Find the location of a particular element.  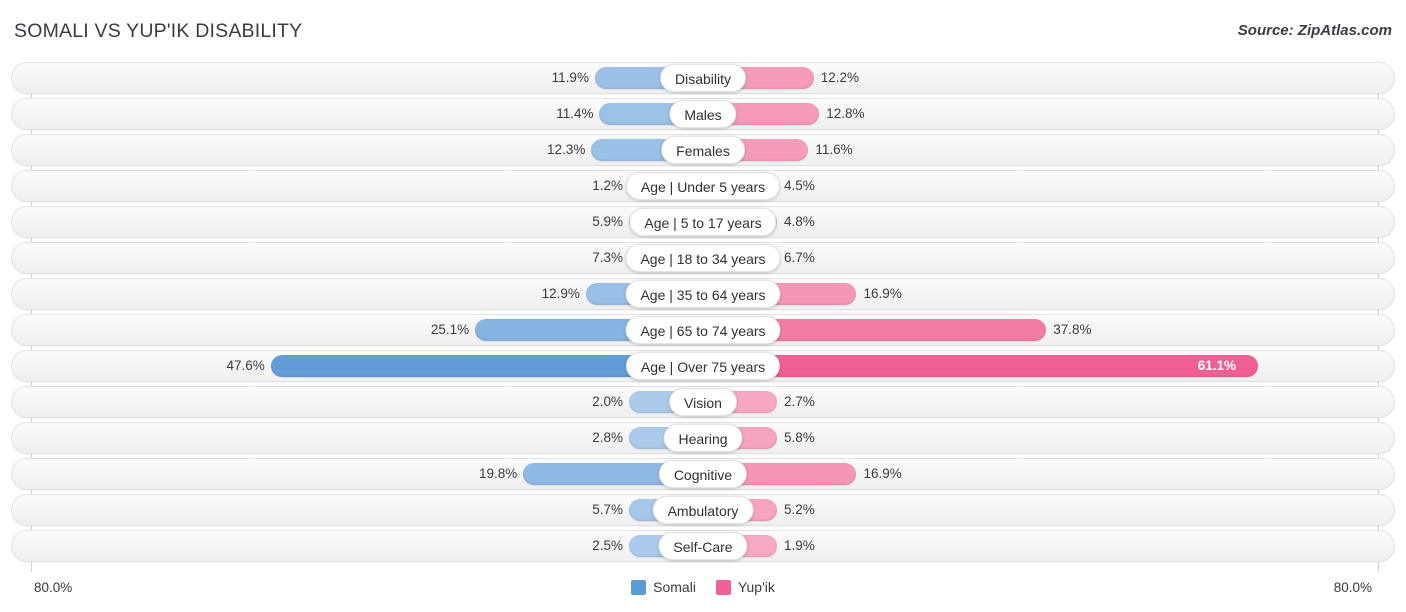

value-label-yupik: 4.8% is located at coordinates (799, 221).